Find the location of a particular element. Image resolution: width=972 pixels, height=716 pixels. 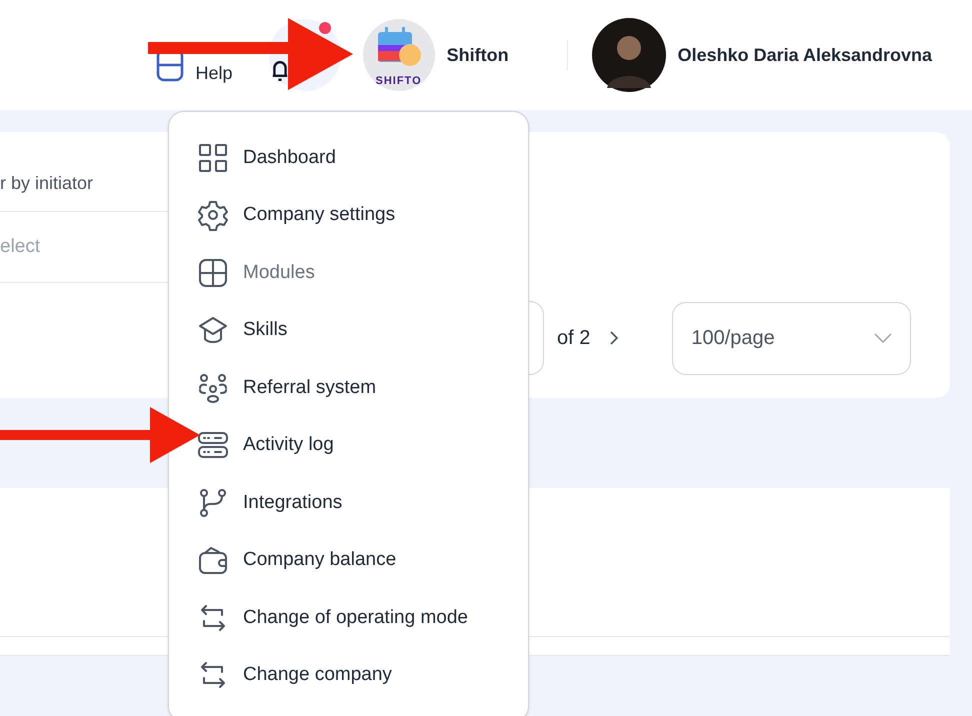

menu-item: Activity log is located at coordinates (348, 445).